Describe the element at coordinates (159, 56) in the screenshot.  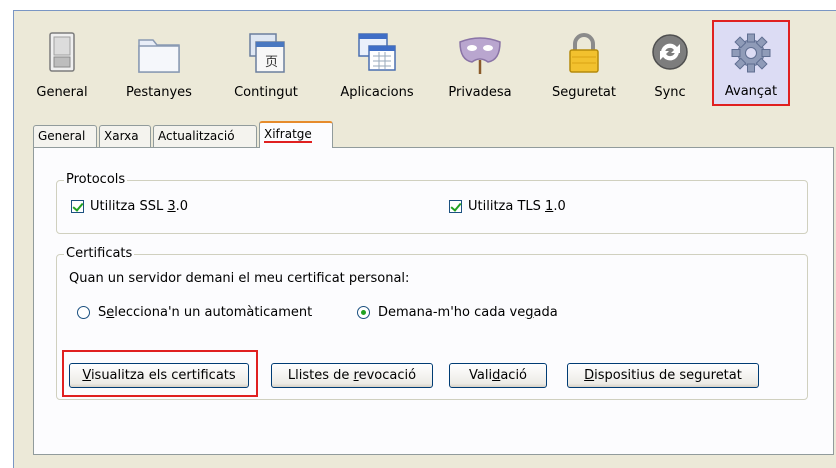
I see `folder-tabs-icon` at that location.